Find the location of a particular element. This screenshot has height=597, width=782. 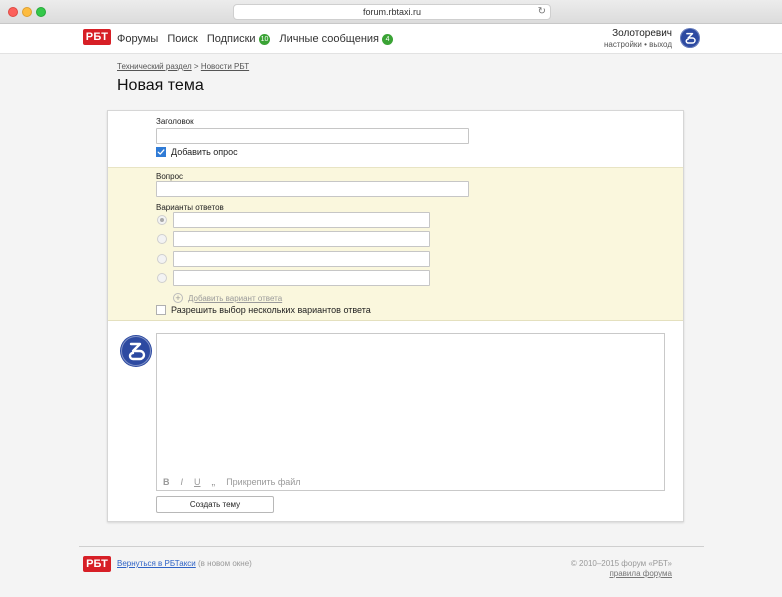

nav-subscriptions-label: Подписки is located at coordinates (231, 39).